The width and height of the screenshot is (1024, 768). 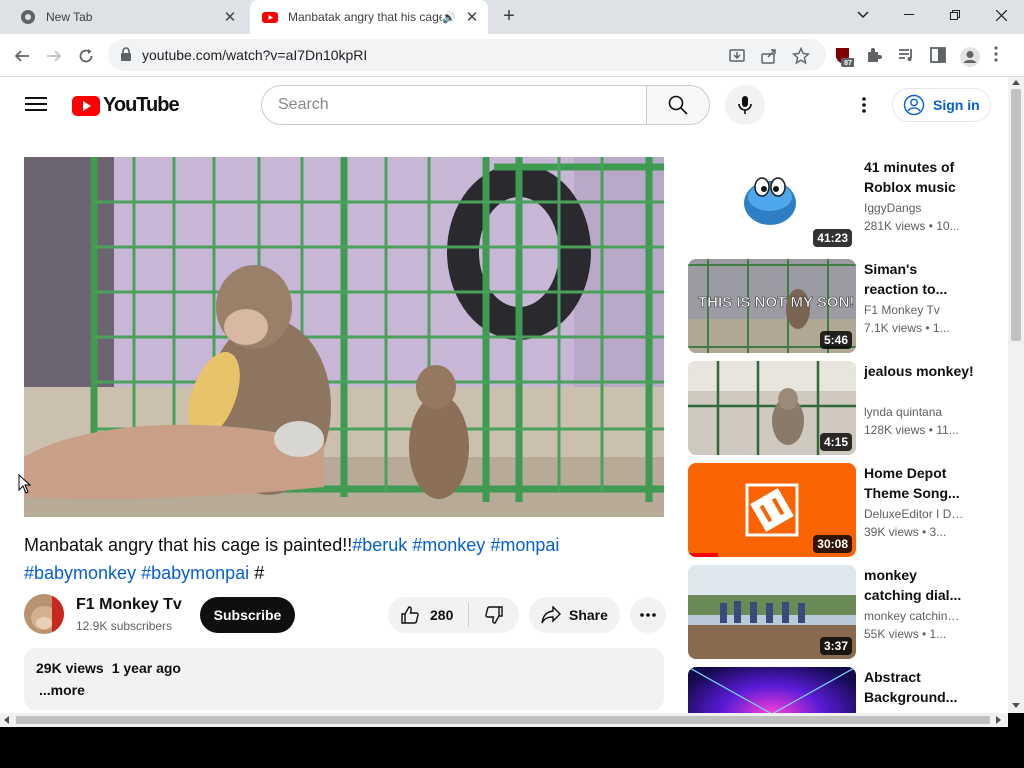 I want to click on more-horizontal-icon, so click(x=648, y=615).